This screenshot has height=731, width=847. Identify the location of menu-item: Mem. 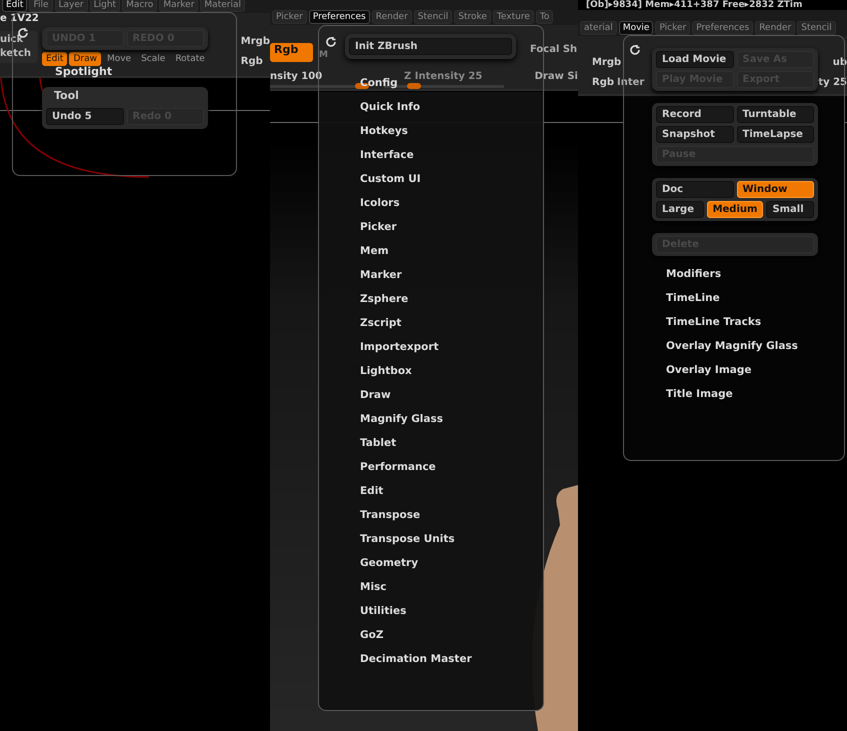
(374, 251).